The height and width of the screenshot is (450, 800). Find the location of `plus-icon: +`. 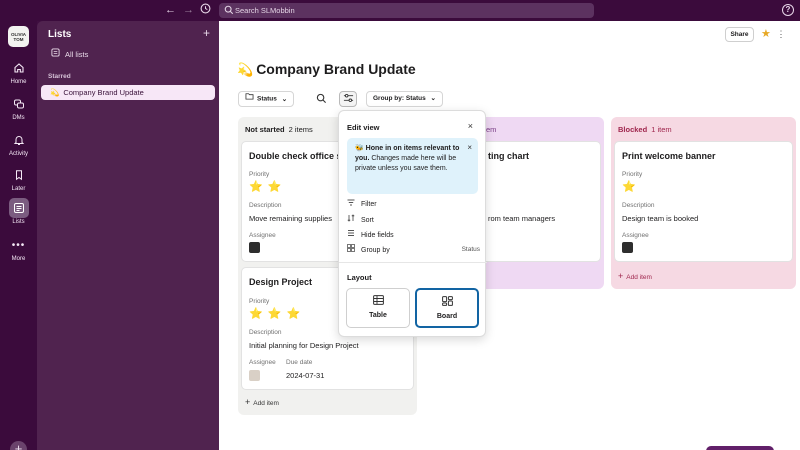

plus-icon: + is located at coordinates (621, 276).